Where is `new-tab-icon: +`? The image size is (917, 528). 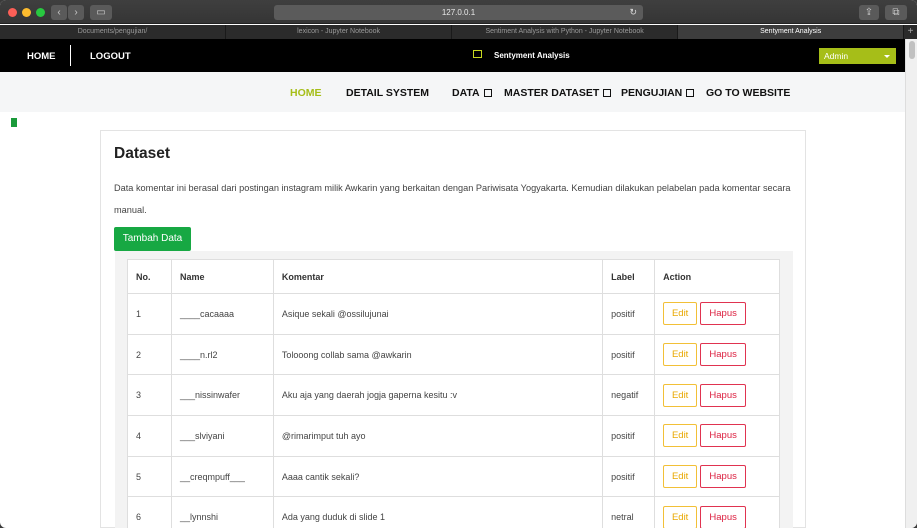
new-tab-icon: + is located at coordinates (910, 32).